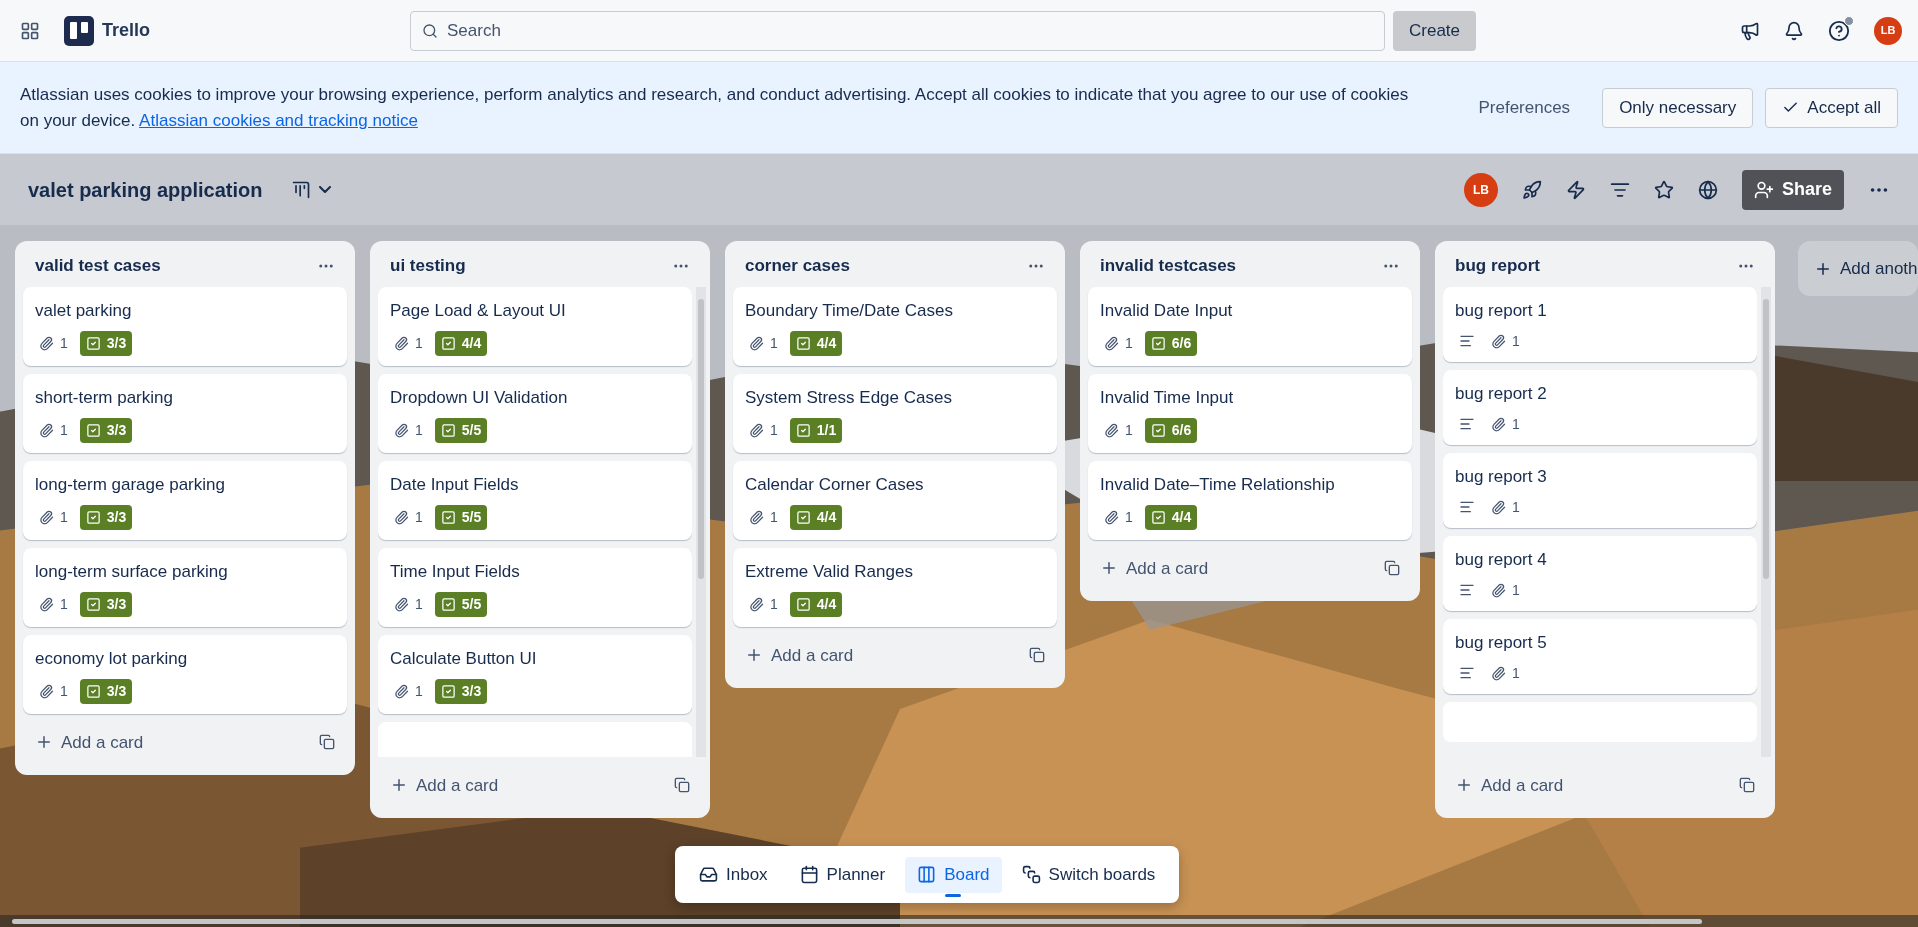  What do you see at coordinates (132, 571) in the screenshot?
I see `card-title: long-term surface parking` at bounding box center [132, 571].